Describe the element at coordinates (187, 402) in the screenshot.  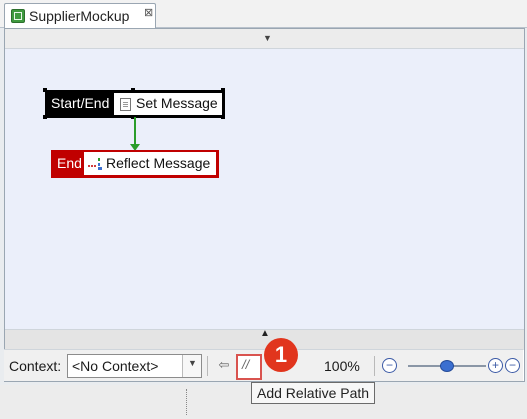
I see `status-divider` at that location.